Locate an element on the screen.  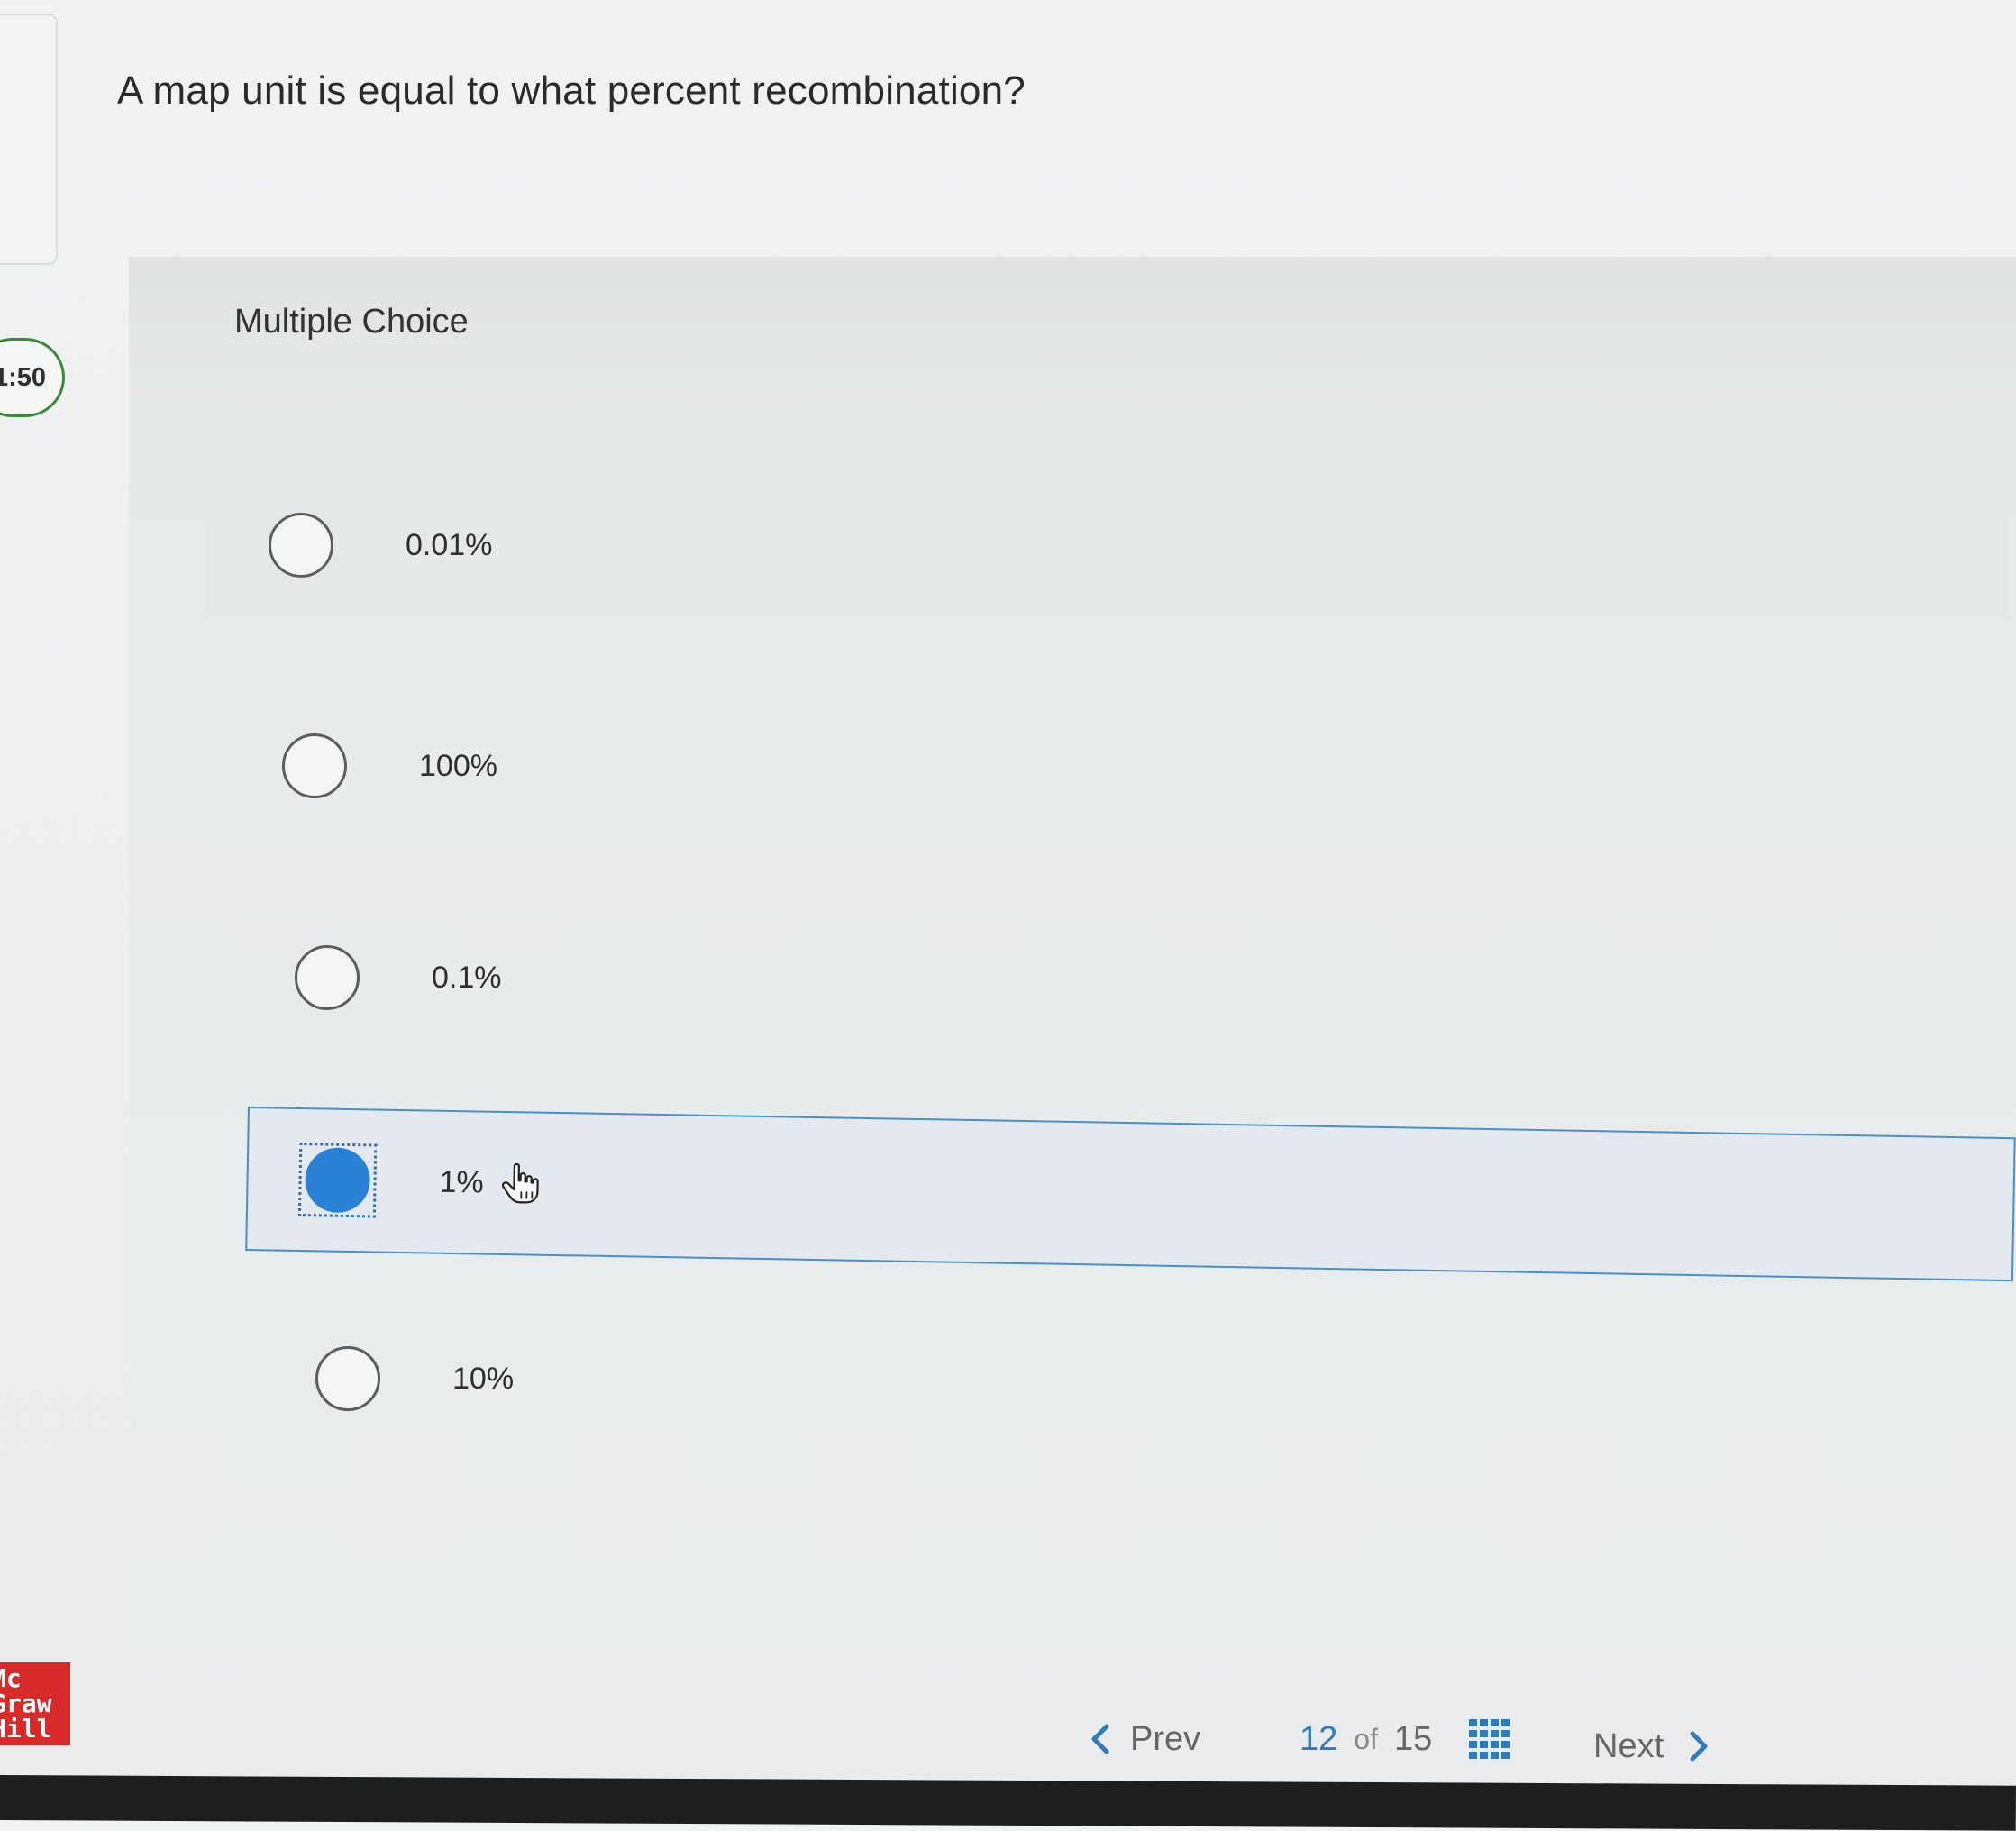
chevron-left-icon is located at coordinates (1100, 1739).